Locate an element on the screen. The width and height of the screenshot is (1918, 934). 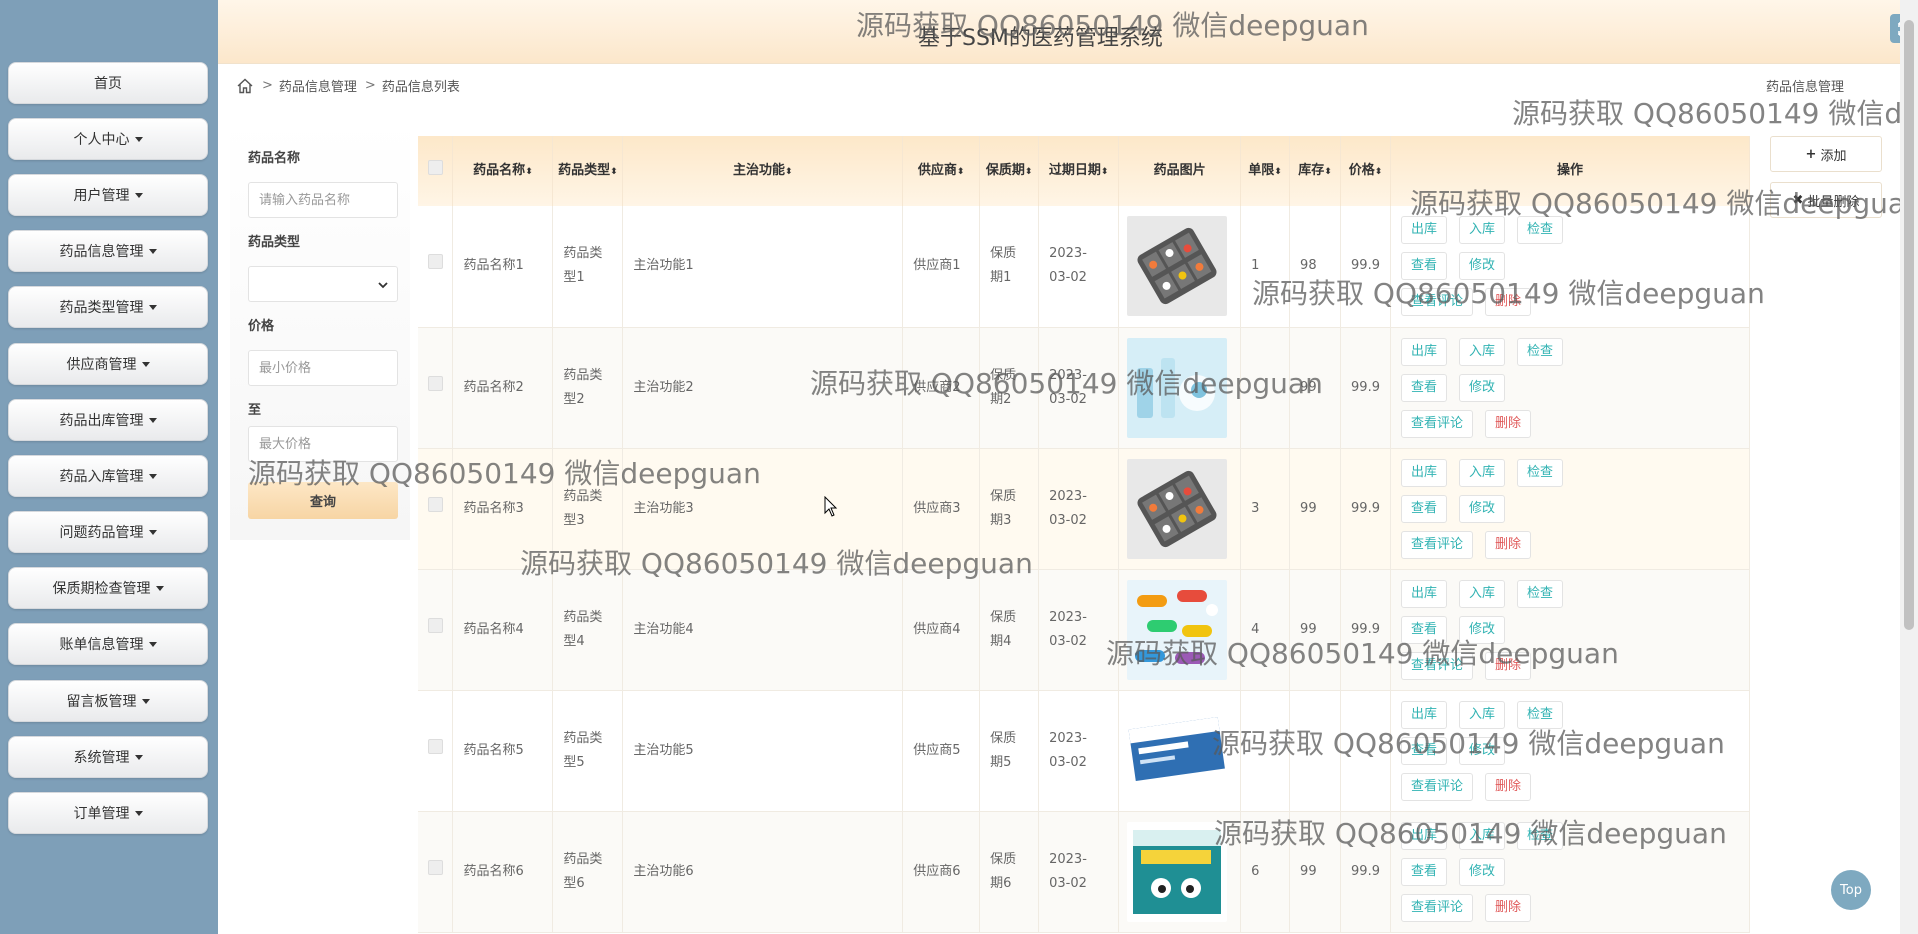
batch-delete-button: ✖ 批量删除 is located at coordinates (1826, 200).